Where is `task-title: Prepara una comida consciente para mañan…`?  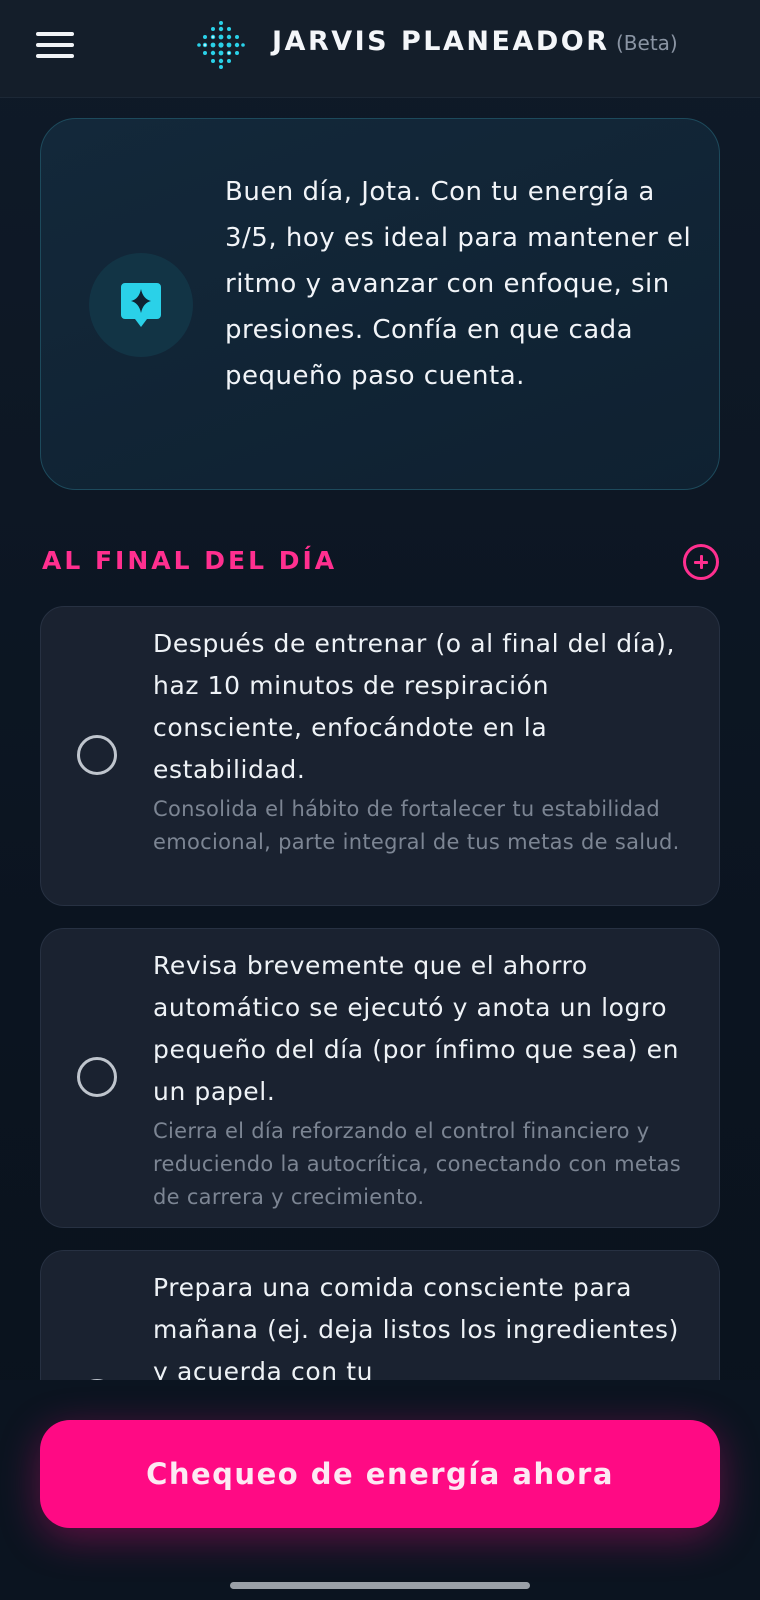
task-title: Prepara una comida consciente para mañan… is located at coordinates (416, 1326).